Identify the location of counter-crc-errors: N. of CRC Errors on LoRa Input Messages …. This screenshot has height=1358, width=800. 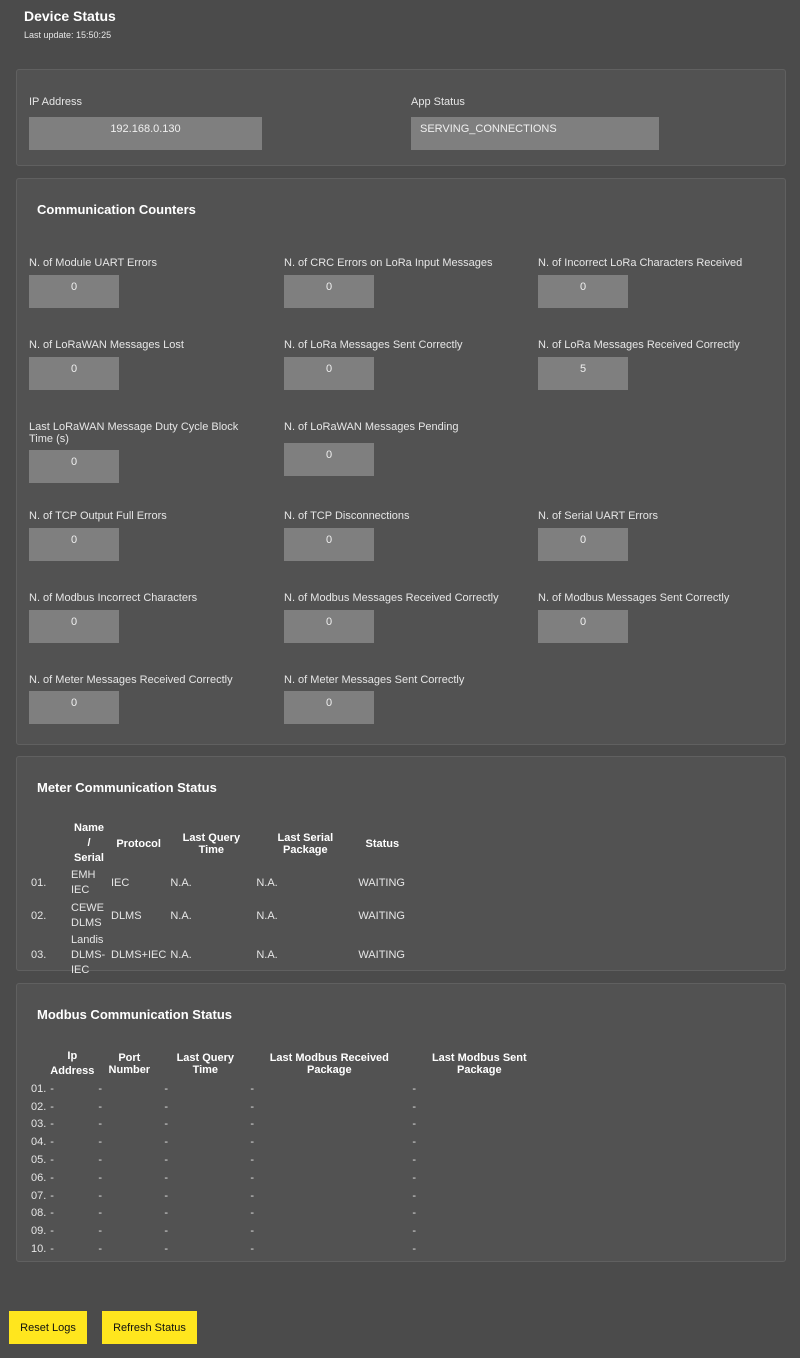
(404, 282).